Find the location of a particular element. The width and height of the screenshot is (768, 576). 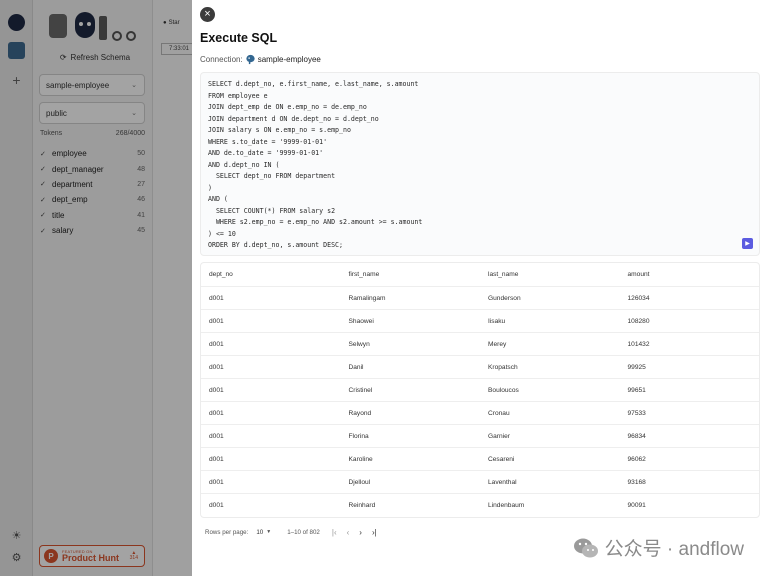

table-cell: Laventhal is located at coordinates (502, 482).